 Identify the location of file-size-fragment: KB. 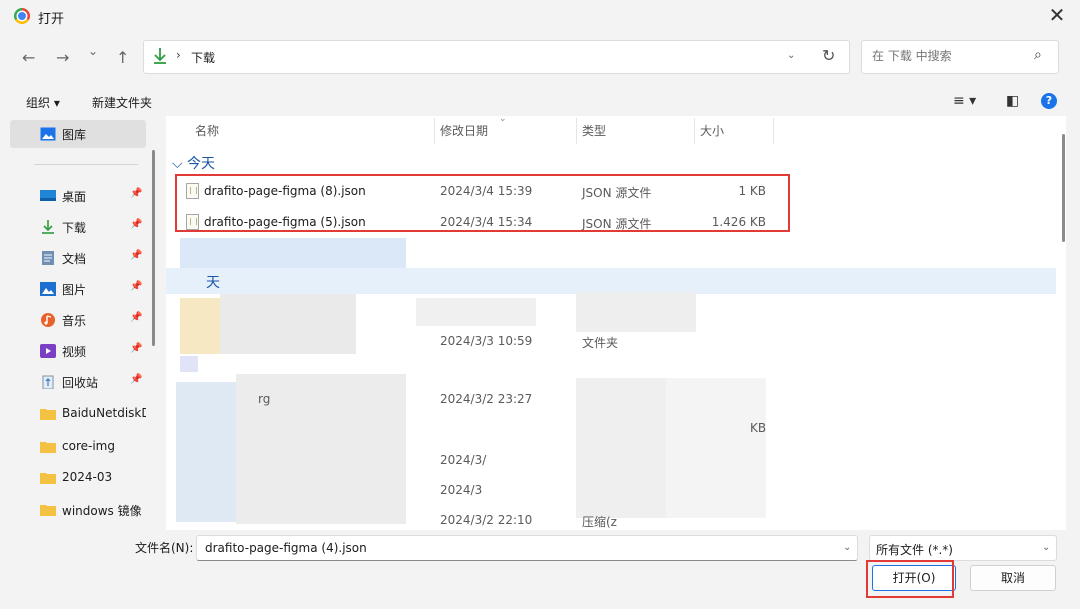
(758, 428).